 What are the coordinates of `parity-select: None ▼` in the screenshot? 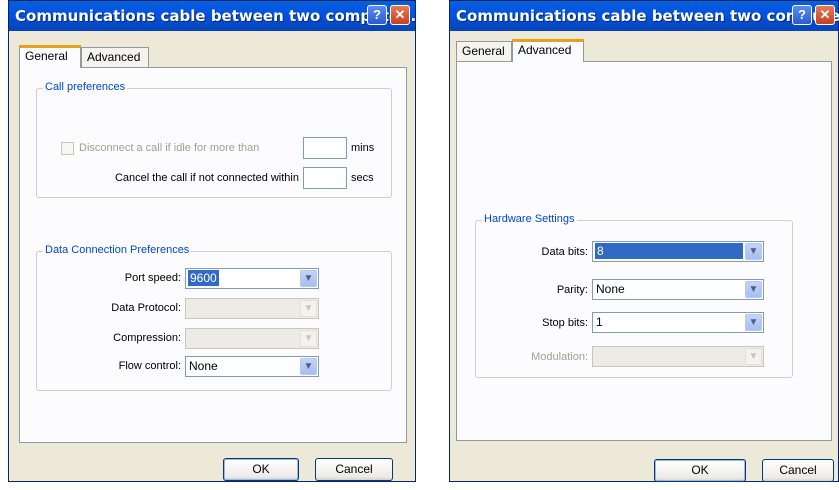 It's located at (678, 289).